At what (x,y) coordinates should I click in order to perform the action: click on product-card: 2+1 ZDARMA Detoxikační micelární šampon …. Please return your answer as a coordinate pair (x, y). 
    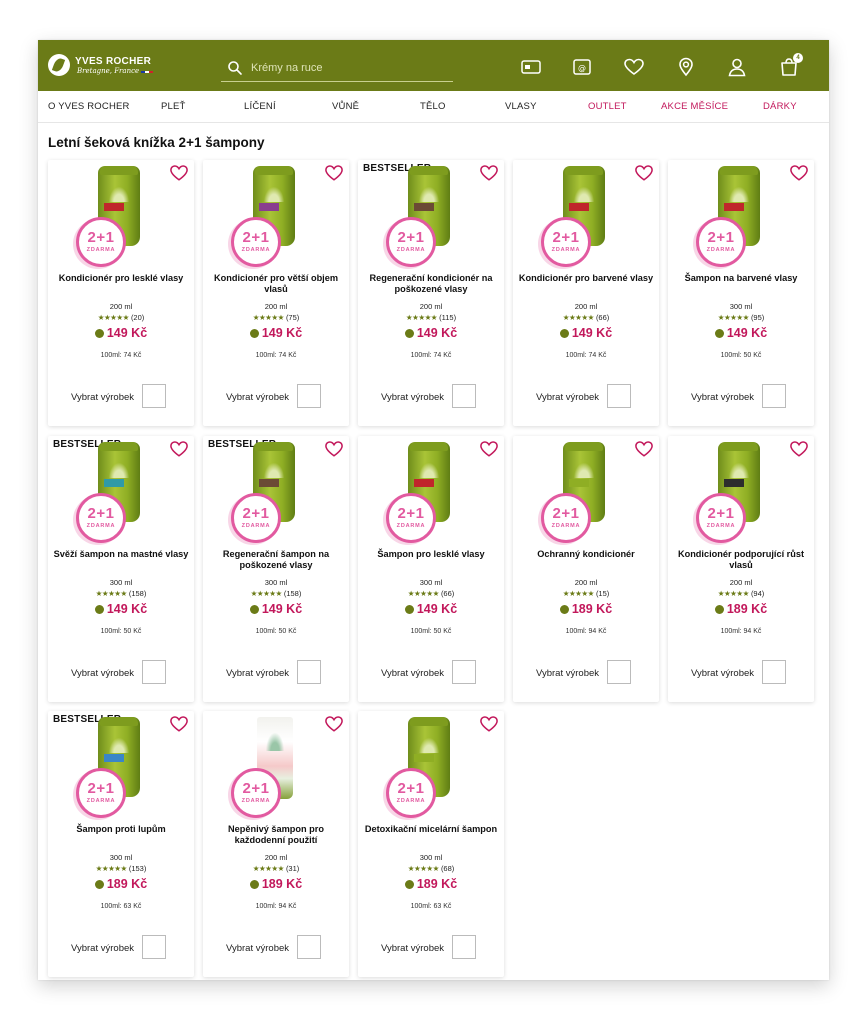
    Looking at the image, I should click on (431, 844).